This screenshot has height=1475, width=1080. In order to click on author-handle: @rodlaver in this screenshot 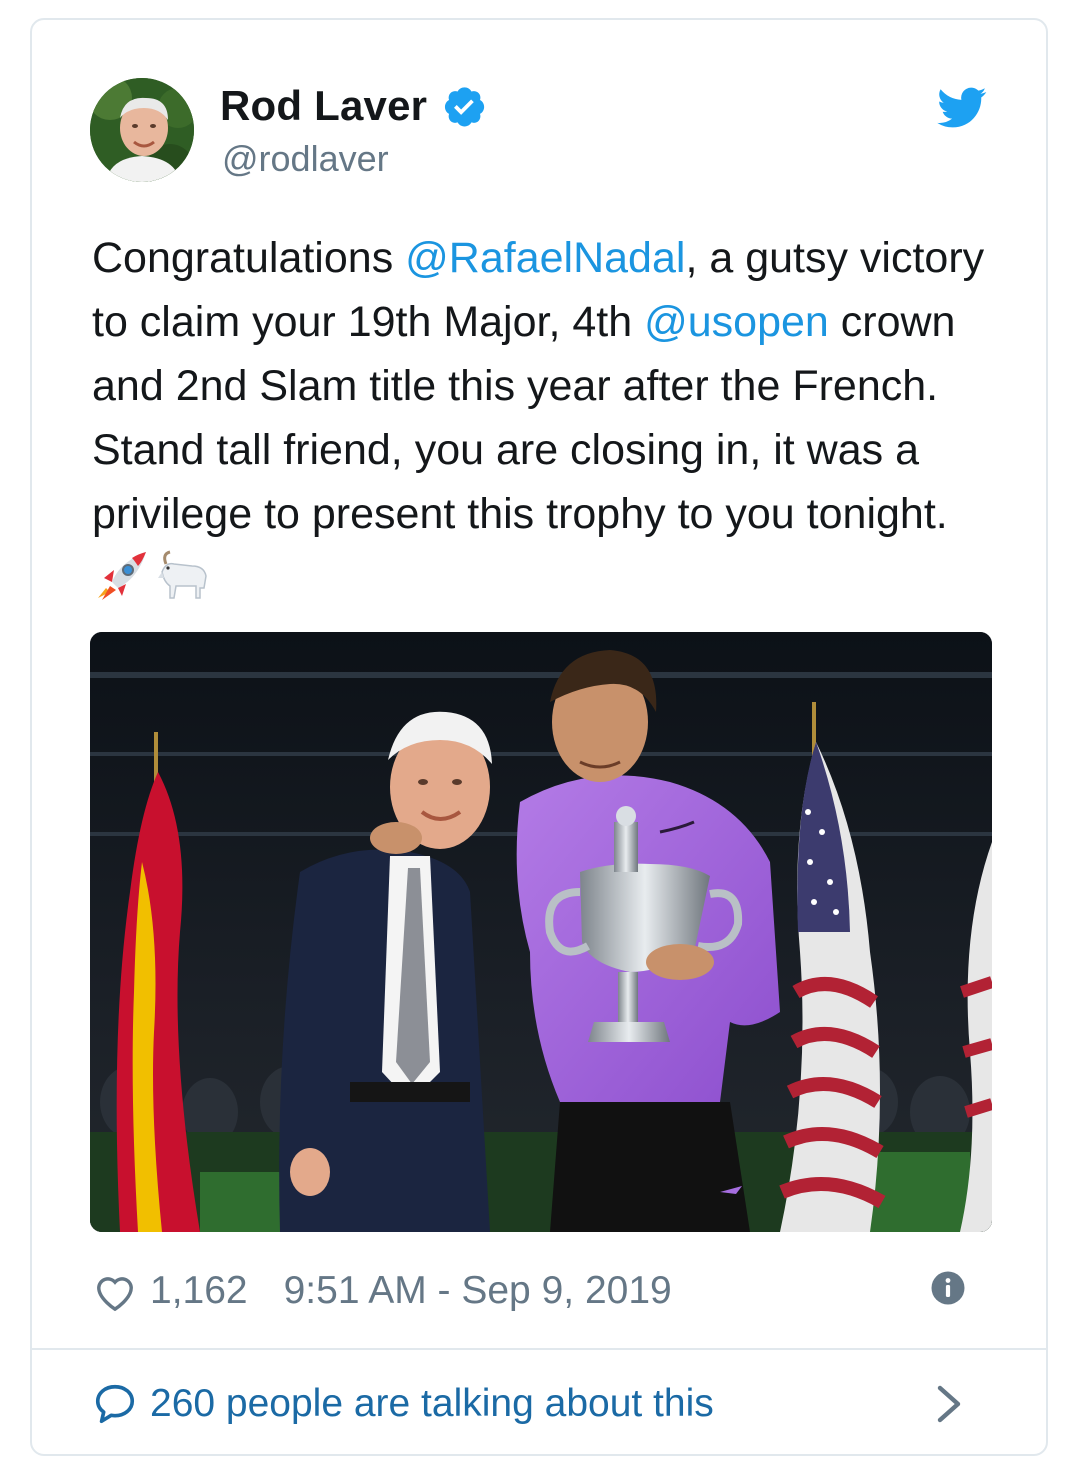, I will do `click(305, 159)`.